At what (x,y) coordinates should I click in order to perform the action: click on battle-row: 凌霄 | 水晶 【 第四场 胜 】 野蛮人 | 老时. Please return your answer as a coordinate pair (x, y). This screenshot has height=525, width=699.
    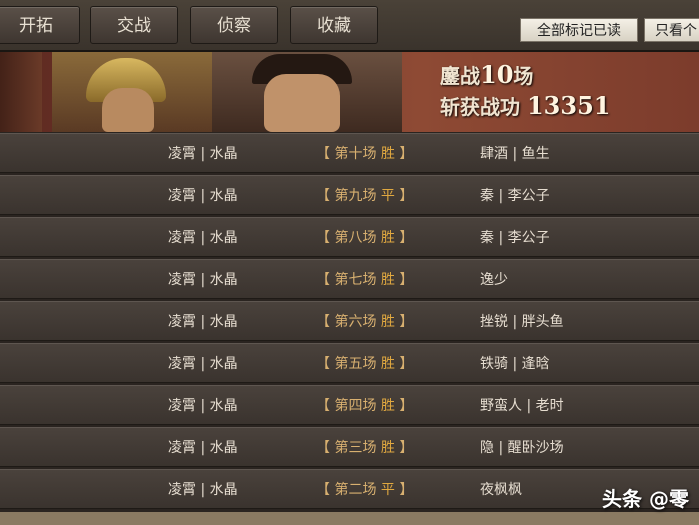
    Looking at the image, I should click on (349, 405).